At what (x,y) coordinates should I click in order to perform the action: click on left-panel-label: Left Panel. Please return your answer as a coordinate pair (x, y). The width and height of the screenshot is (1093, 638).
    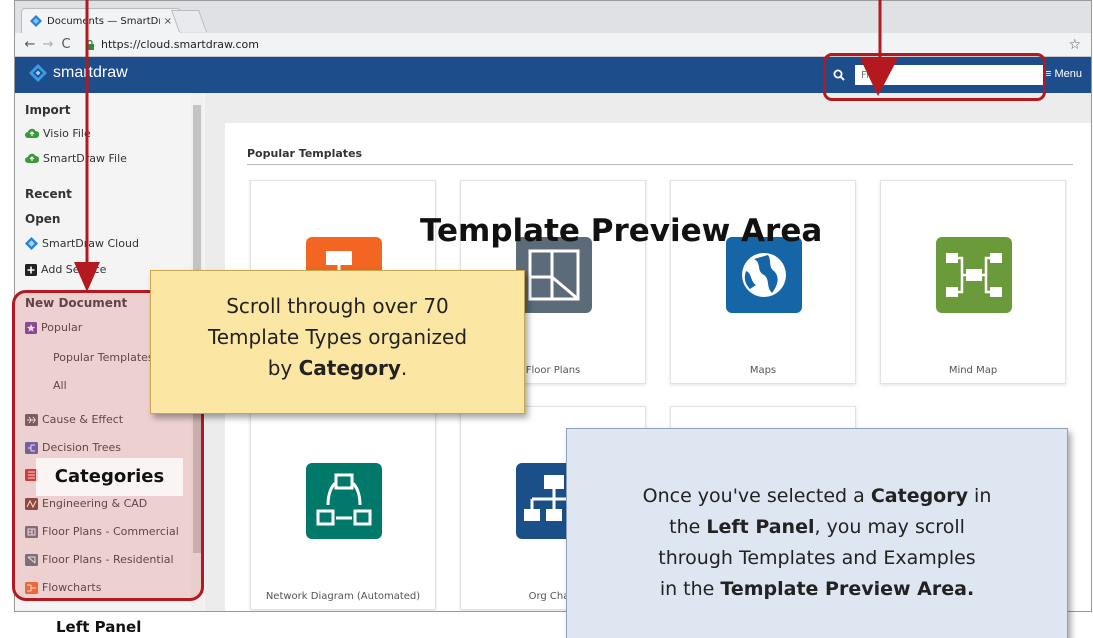
    Looking at the image, I should click on (99, 627).